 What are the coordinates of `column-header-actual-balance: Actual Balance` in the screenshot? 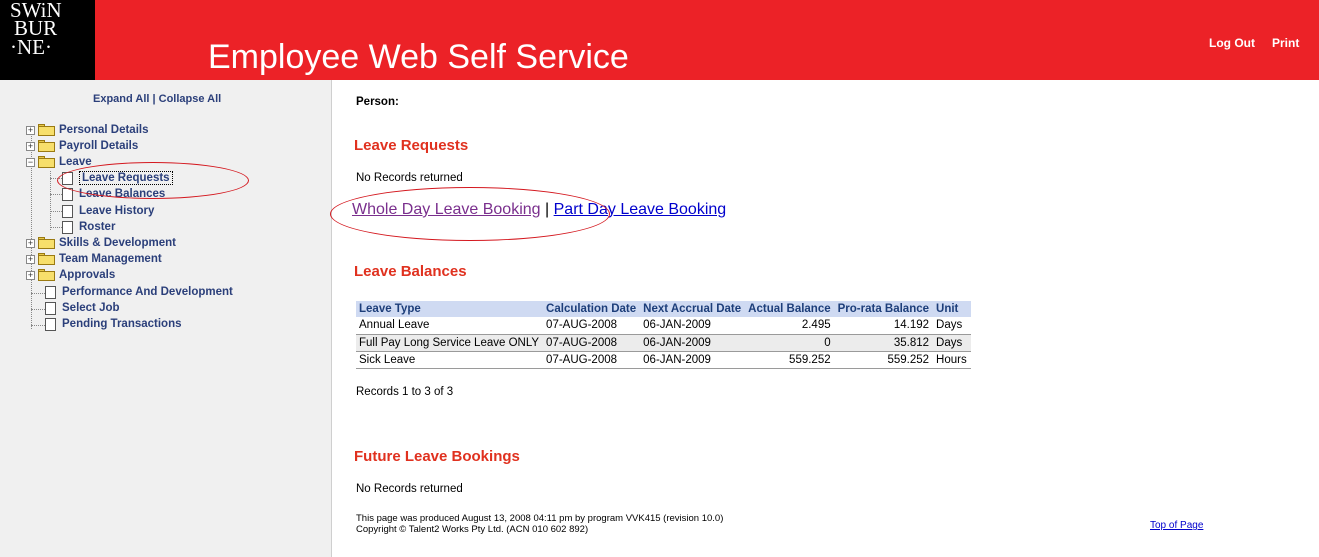 It's located at (790, 309).